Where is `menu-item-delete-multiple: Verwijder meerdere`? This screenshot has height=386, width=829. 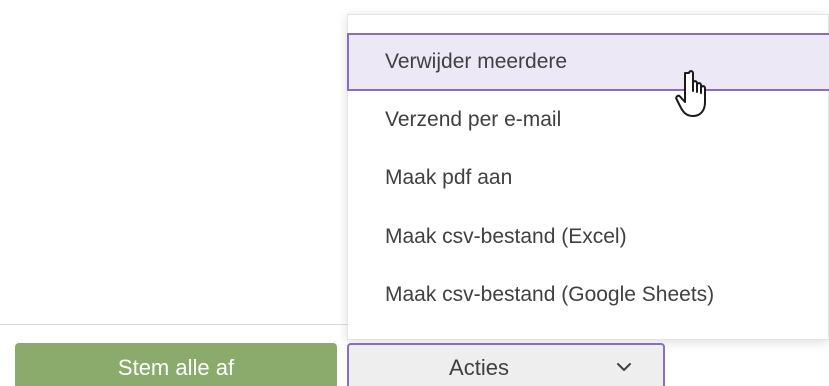 menu-item-delete-multiple: Verwijder meerdere is located at coordinates (588, 62).